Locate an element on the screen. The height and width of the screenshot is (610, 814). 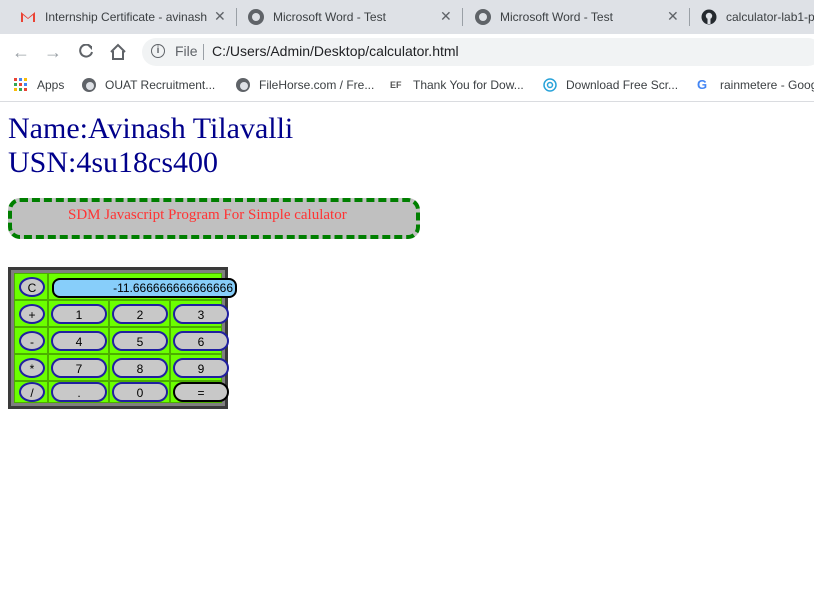
tab-microsoft-word-2: Microsoft Word - Test ✕ is located at coordinates (579, 17).